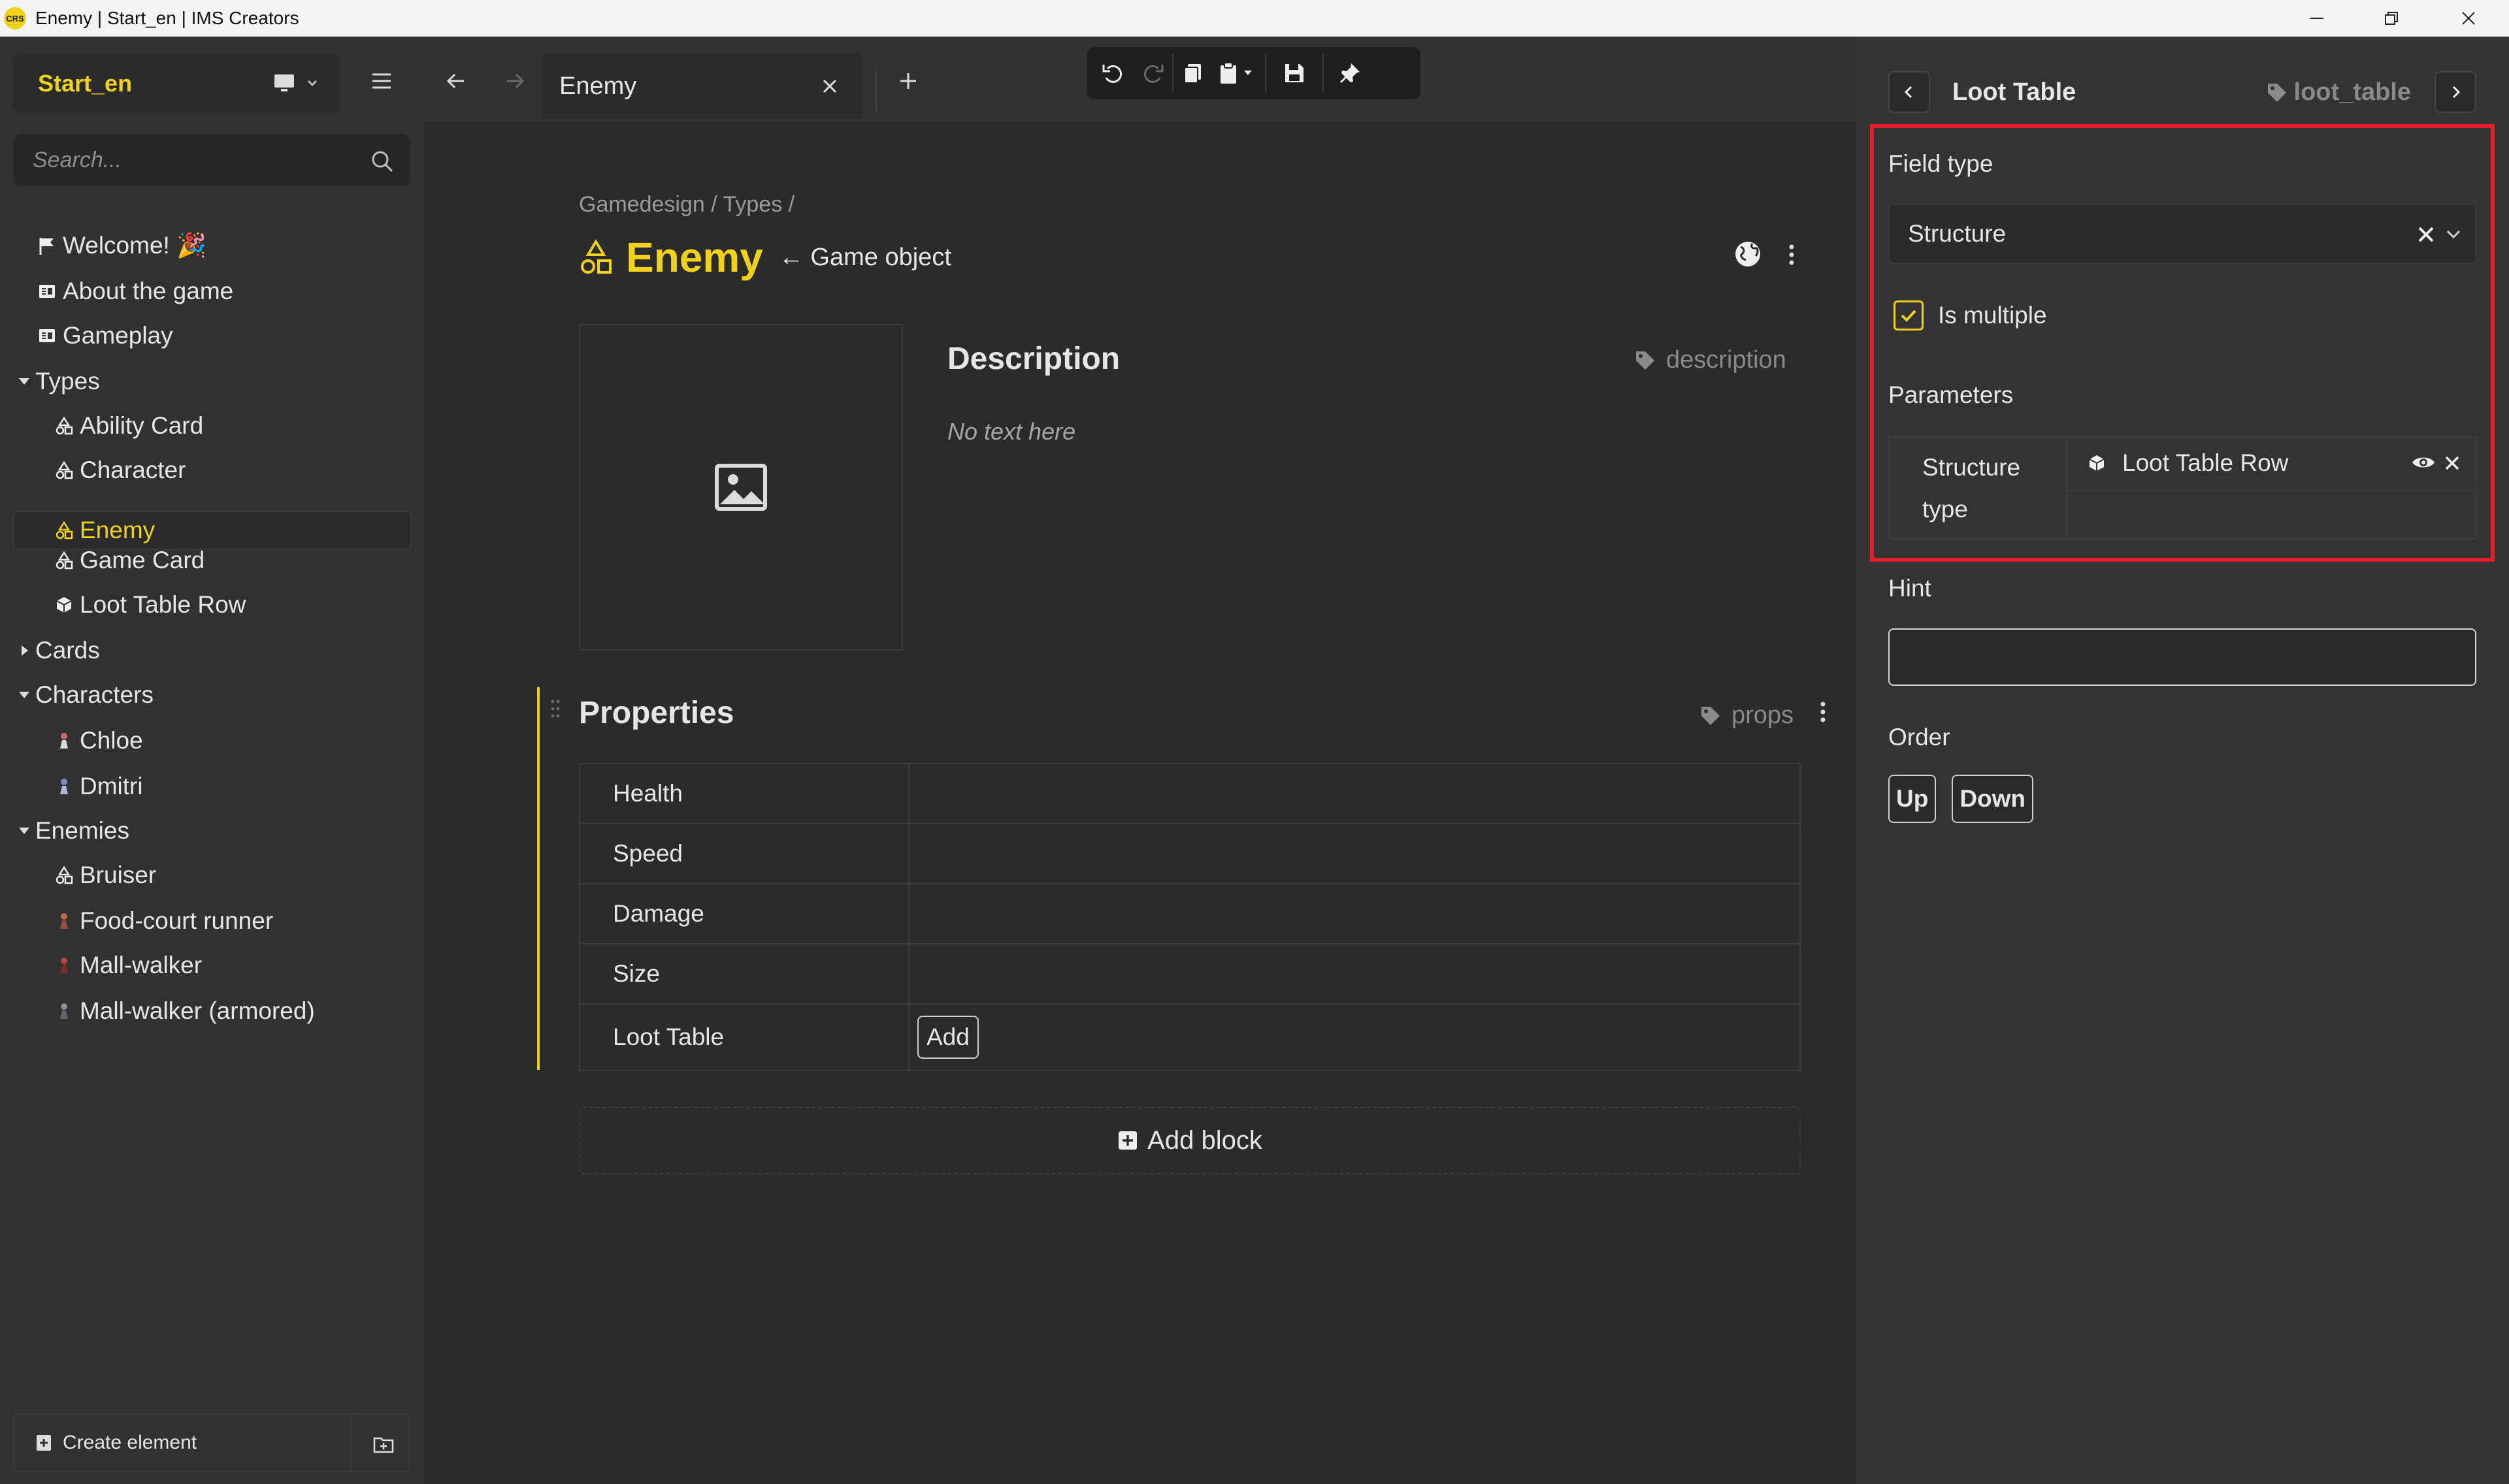 The height and width of the screenshot is (1484, 2509). Describe the element at coordinates (98, 740) in the screenshot. I see `tree-item-chloe: Chloe` at that location.